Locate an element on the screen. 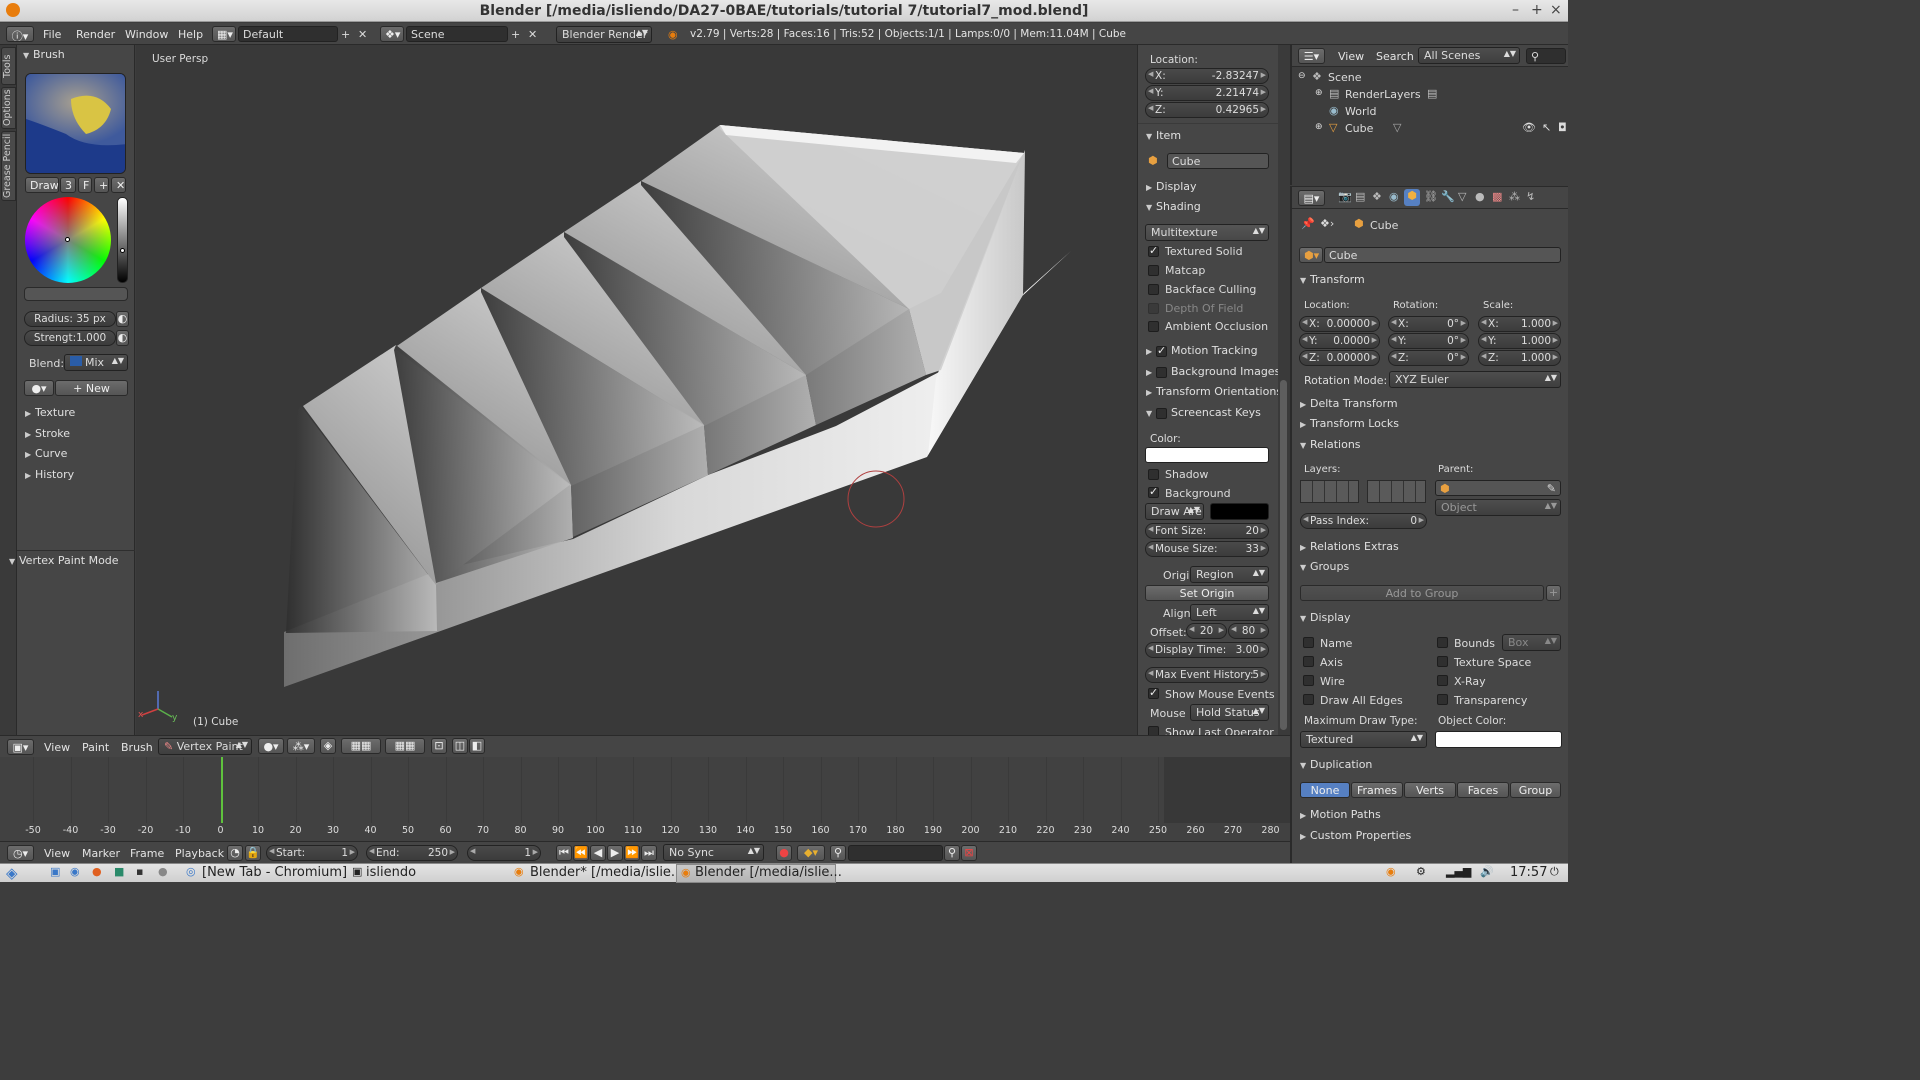  editor-type-outliner-icon: ☰▾ is located at coordinates (1311, 56).